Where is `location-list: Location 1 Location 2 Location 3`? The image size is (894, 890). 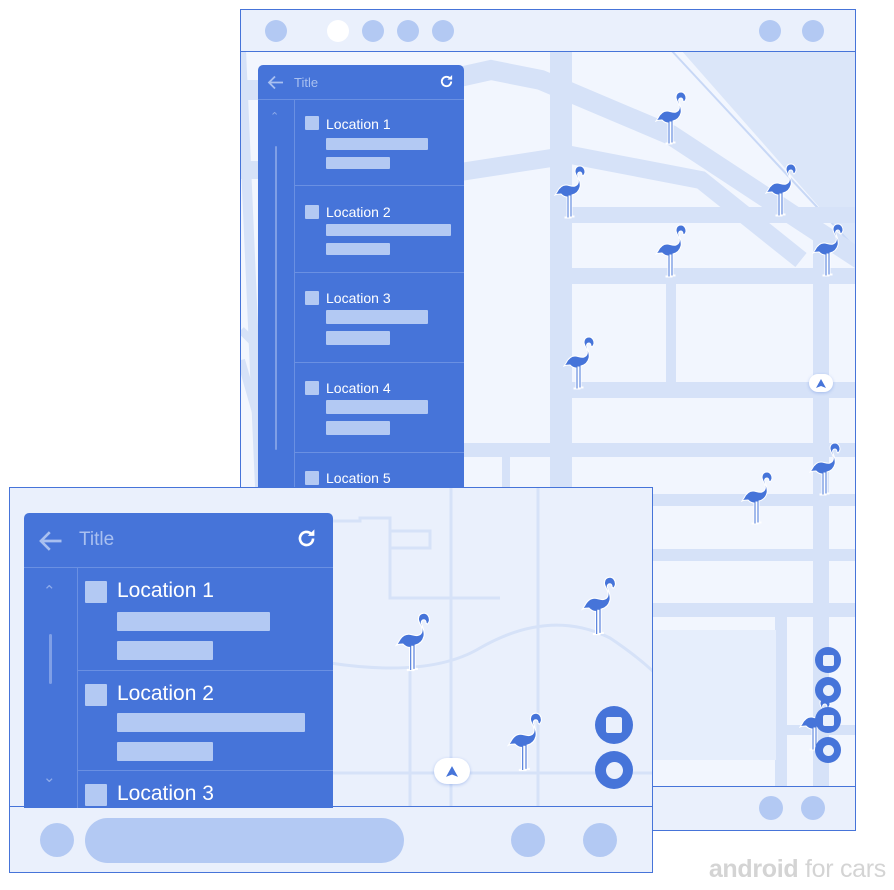 location-list: Location 1 Location 2 Location 3 is located at coordinates (205, 688).